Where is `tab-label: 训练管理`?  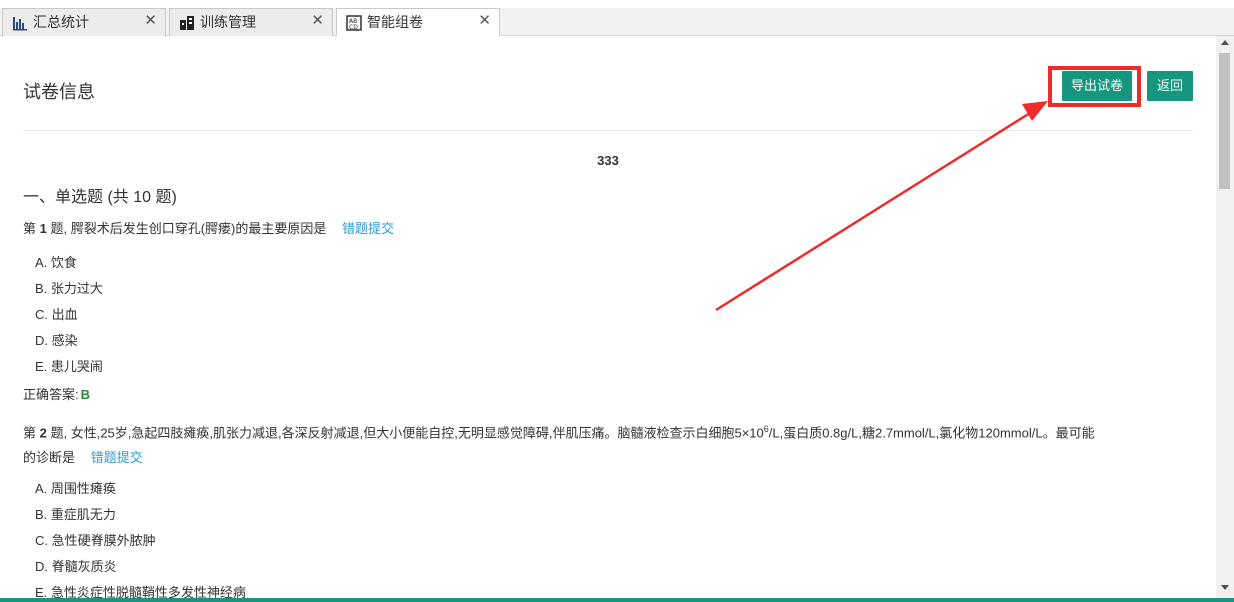 tab-label: 训练管理 is located at coordinates (228, 22).